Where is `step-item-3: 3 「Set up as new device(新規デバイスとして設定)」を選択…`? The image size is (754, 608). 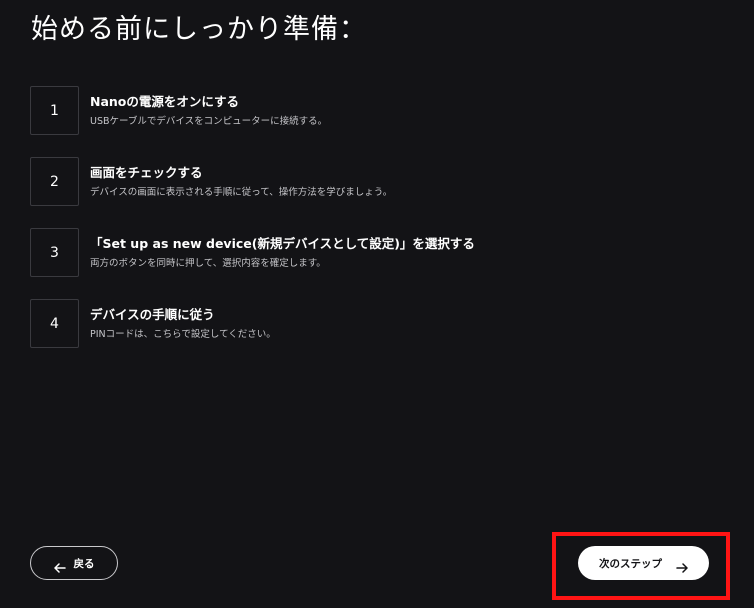
step-item-3: 3 「Set up as new device(新規デバイスとして設定)」を選択… is located at coordinates (380, 254).